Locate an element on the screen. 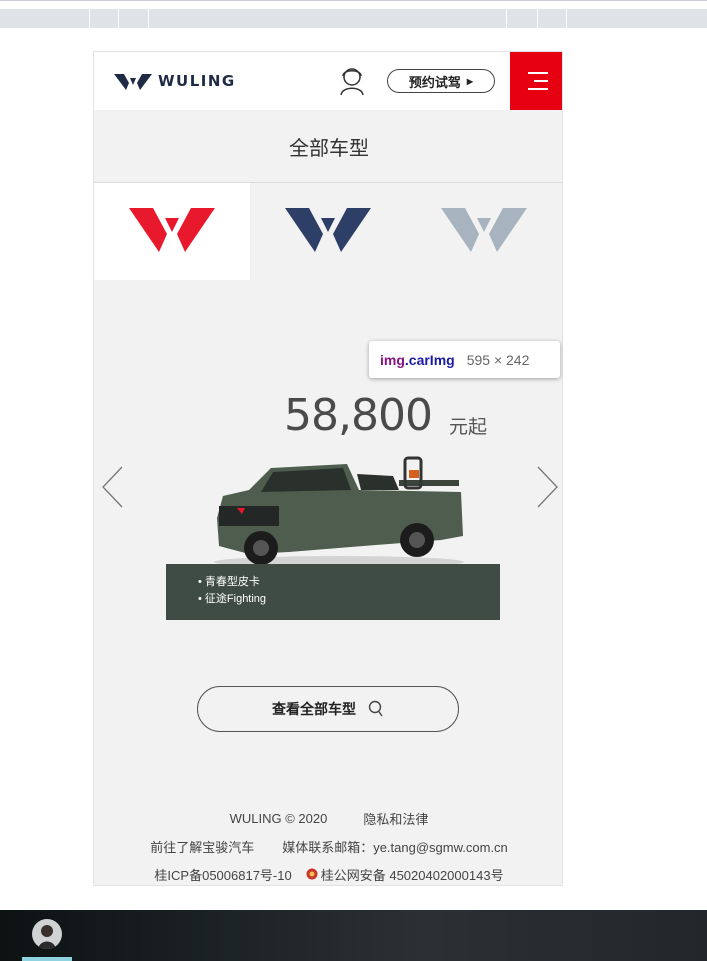  wuling-mark-icon is located at coordinates (133, 82).